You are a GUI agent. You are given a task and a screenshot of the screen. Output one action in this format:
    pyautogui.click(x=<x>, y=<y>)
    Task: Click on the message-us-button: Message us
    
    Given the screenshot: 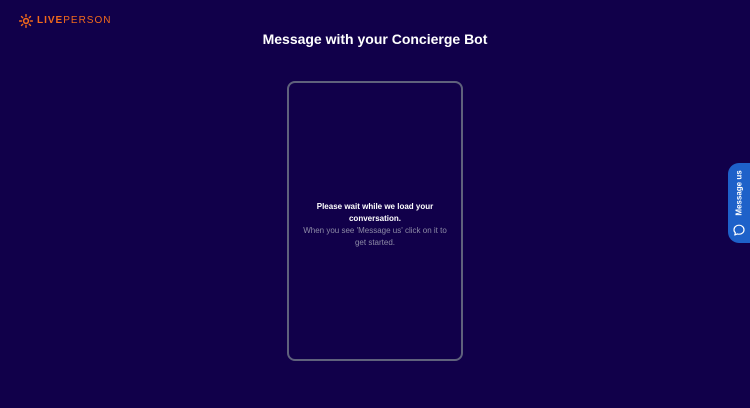 What is the action you would take?
    pyautogui.click(x=739, y=203)
    